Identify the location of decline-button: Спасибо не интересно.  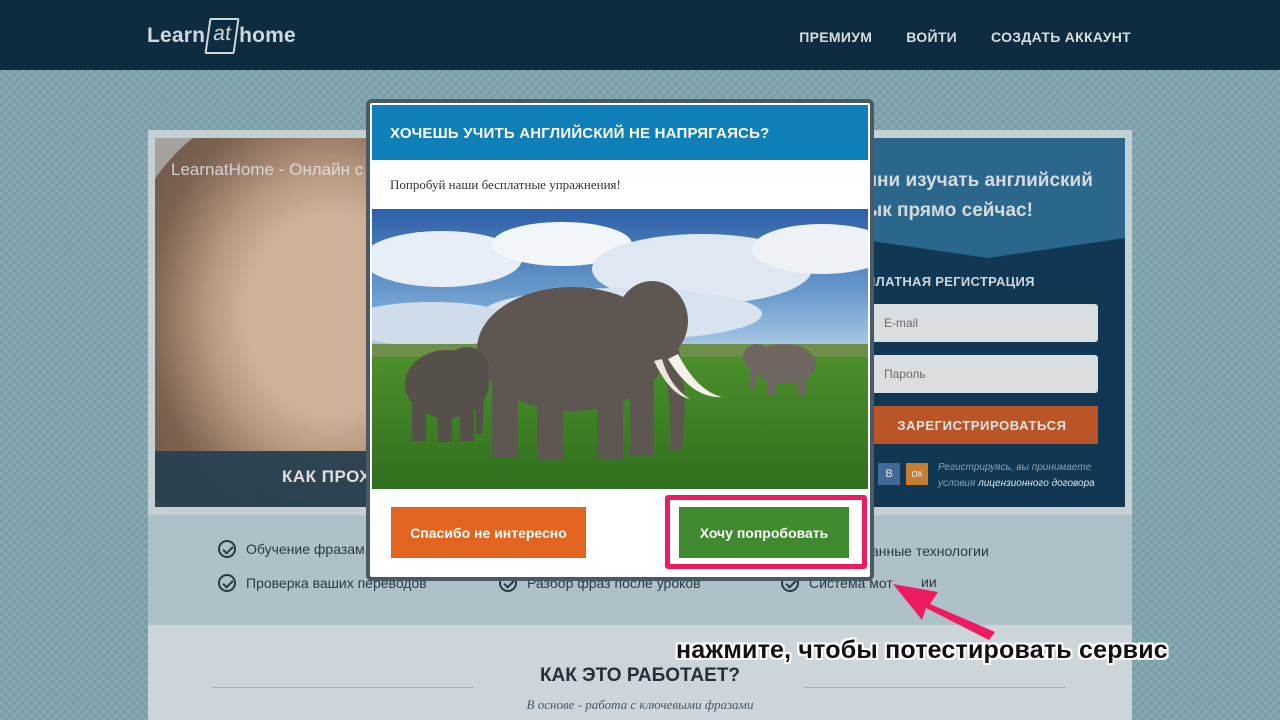
(488, 532).